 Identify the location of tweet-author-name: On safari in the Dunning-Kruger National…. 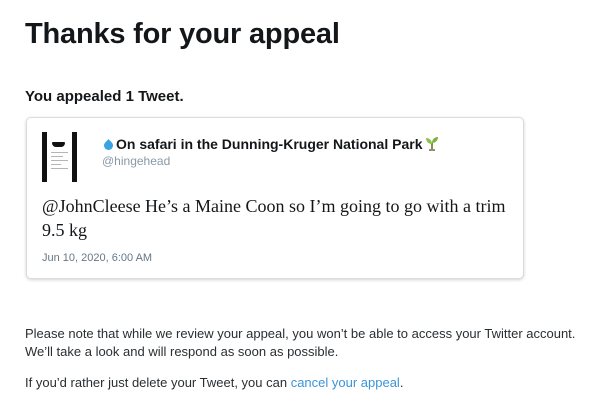
(271, 144).